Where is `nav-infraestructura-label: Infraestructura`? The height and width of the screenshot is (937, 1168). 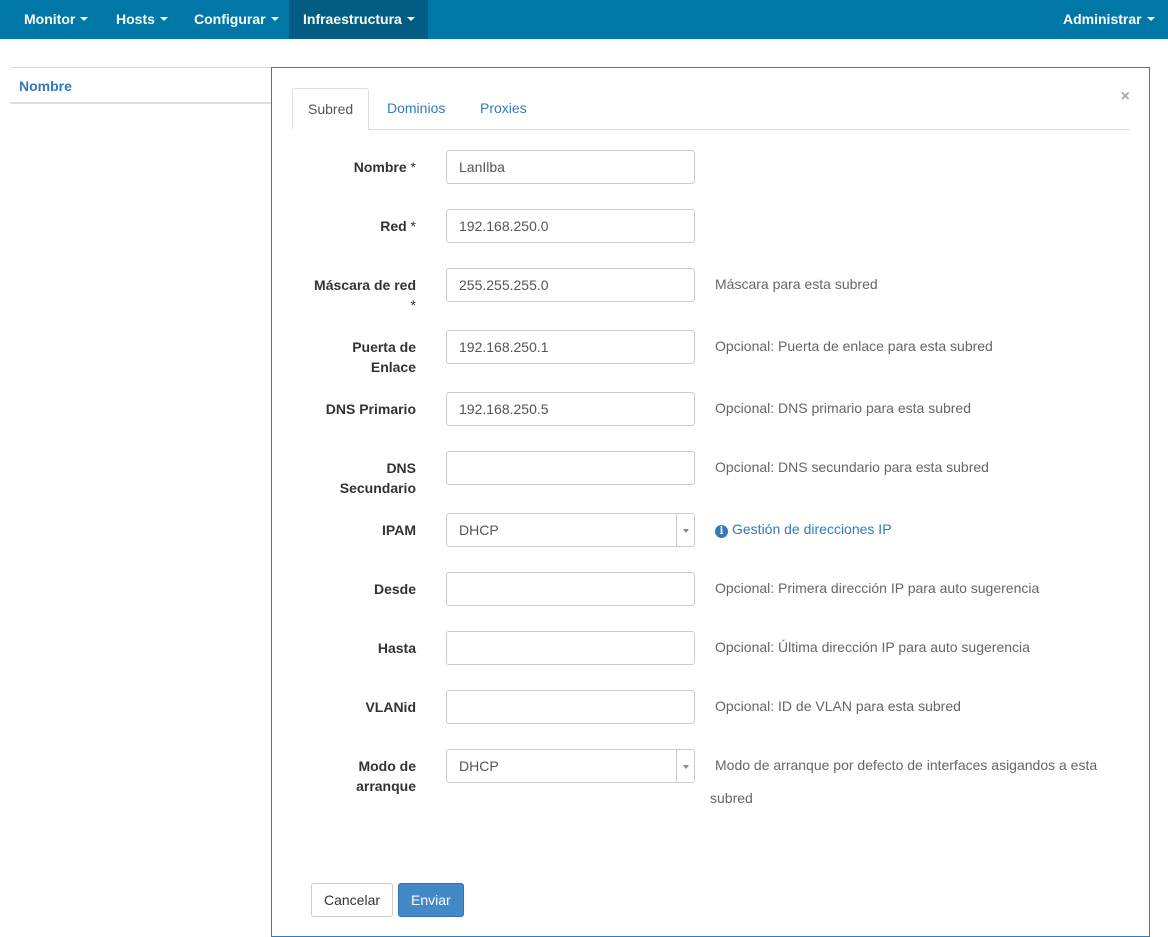
nav-infraestructura-label: Infraestructura is located at coordinates (352, 19).